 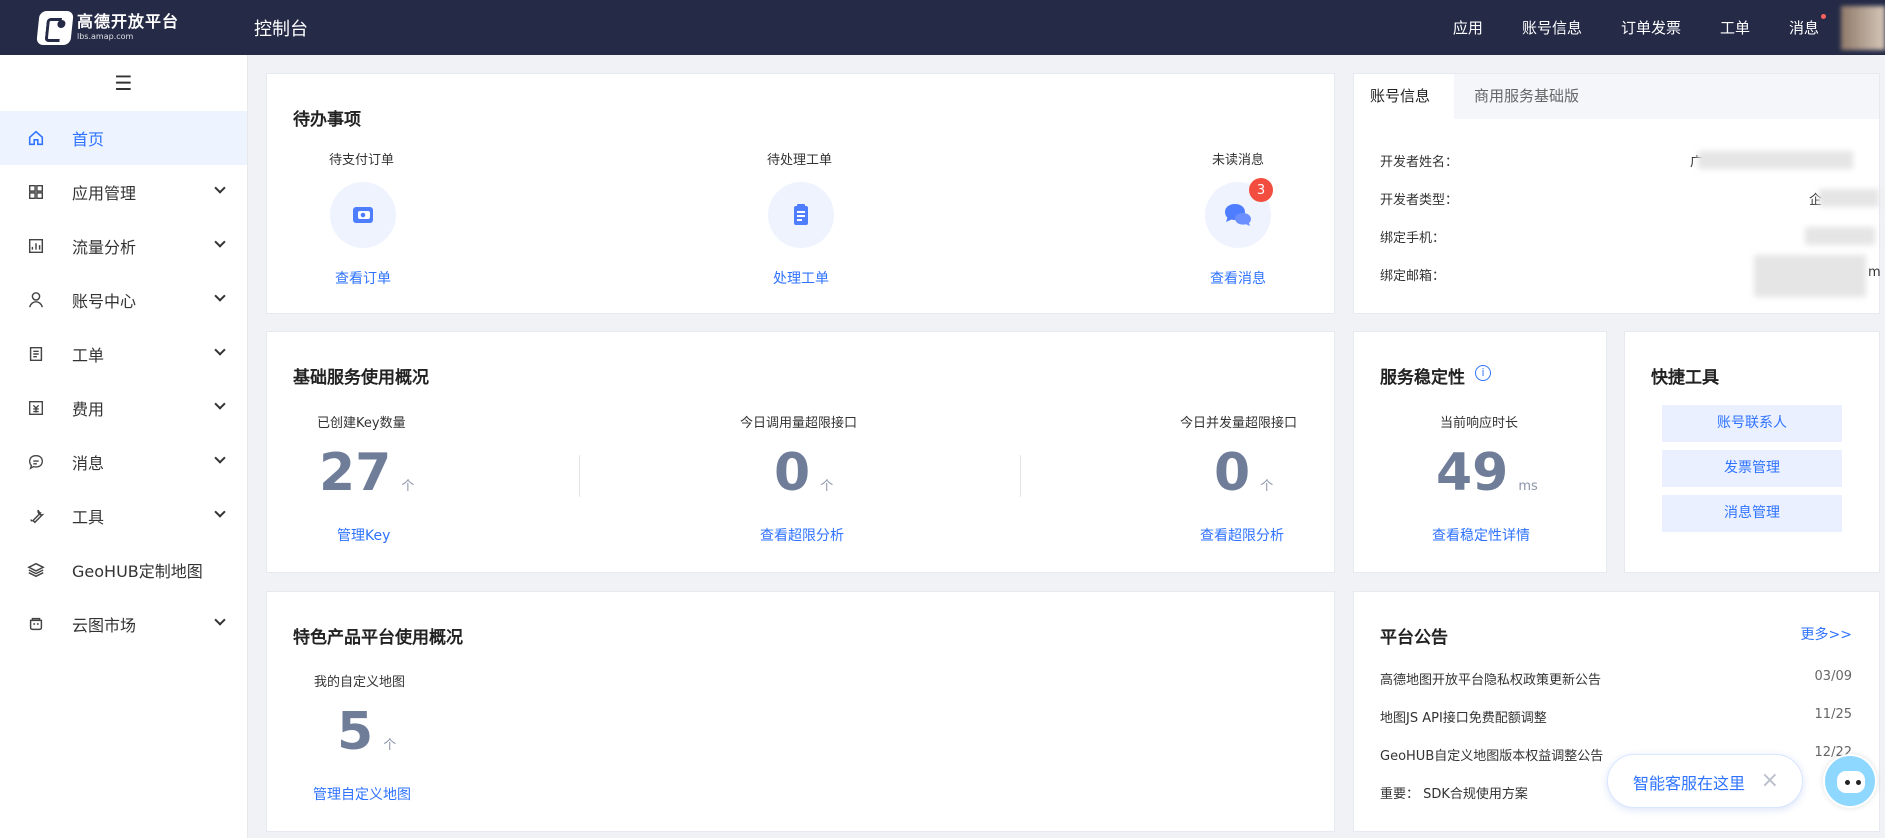 What do you see at coordinates (1833, 676) in the screenshot?
I see `notice-date: 03/09` at bounding box center [1833, 676].